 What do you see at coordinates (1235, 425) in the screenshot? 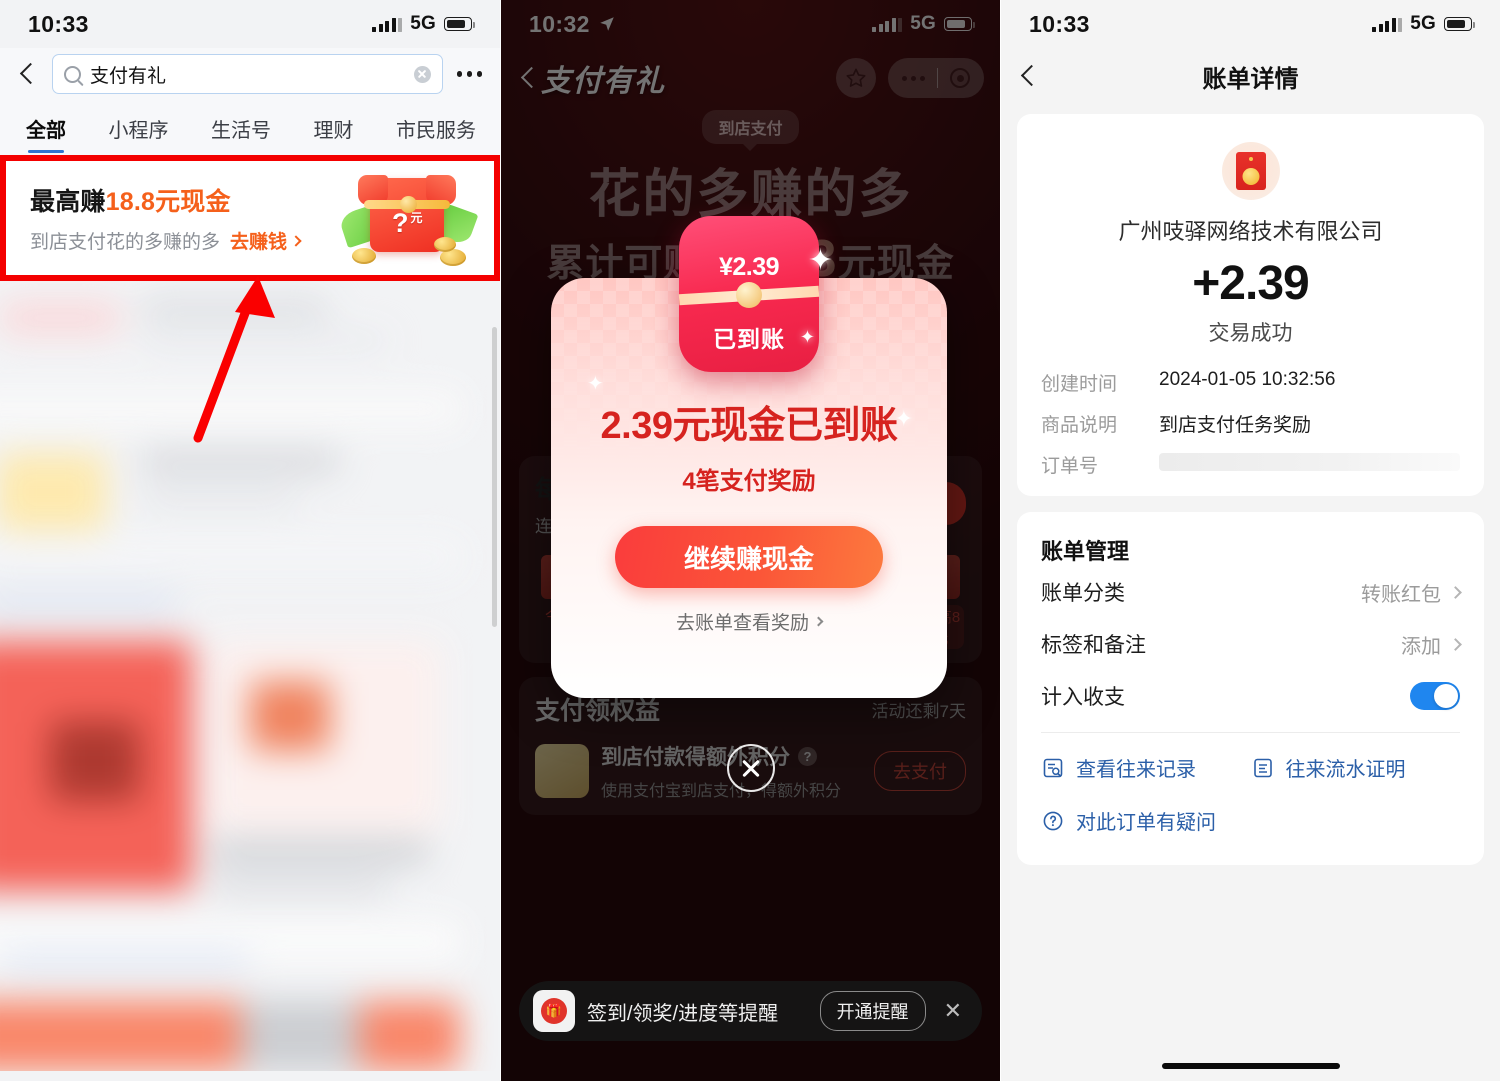
I see `detail-value: 到店支付任务奖励` at bounding box center [1235, 425].